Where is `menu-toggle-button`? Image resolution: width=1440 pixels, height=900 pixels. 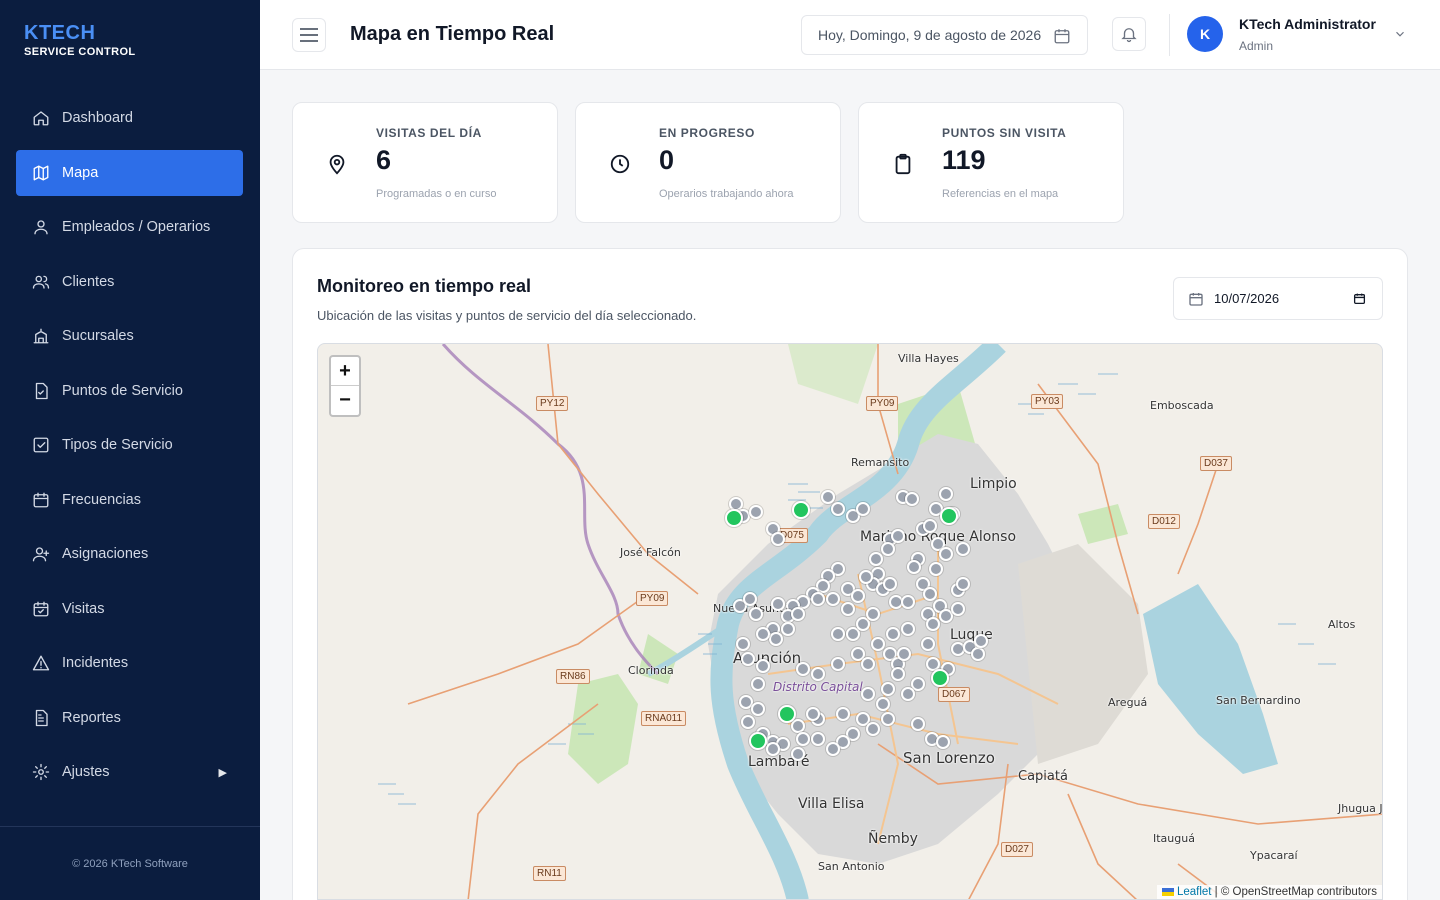
menu-toggle-button is located at coordinates (309, 35).